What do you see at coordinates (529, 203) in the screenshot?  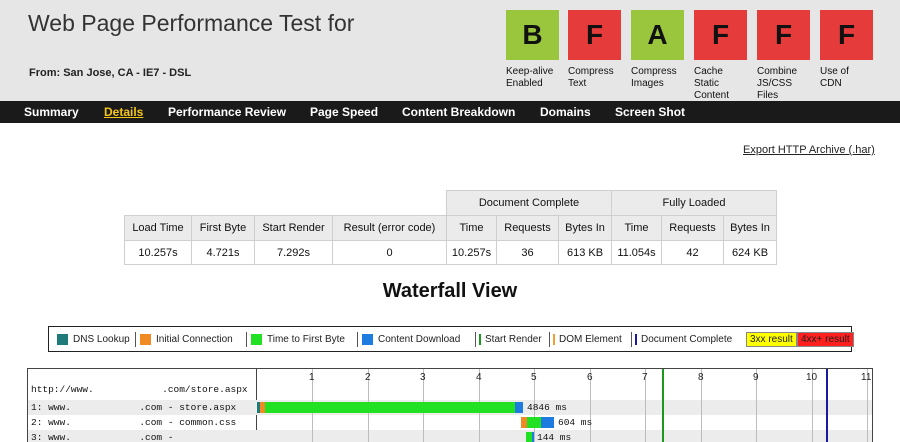 I see `header-document-complete: Document Complete` at bounding box center [529, 203].